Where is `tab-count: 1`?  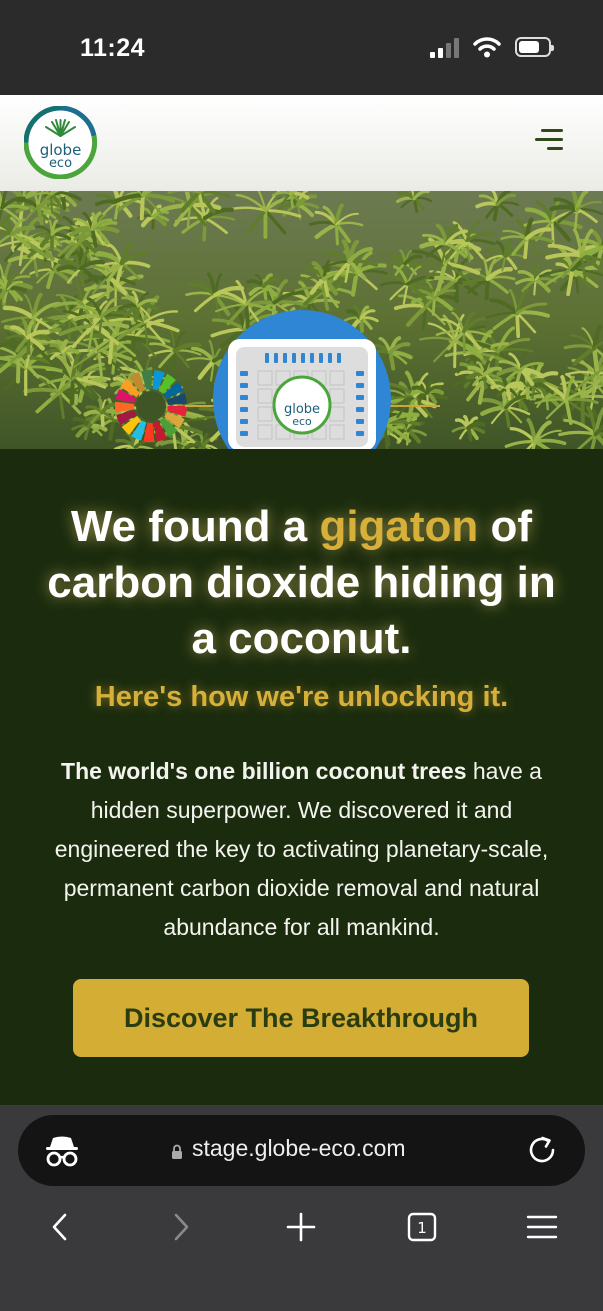 tab-count: 1 is located at coordinates (422, 1228).